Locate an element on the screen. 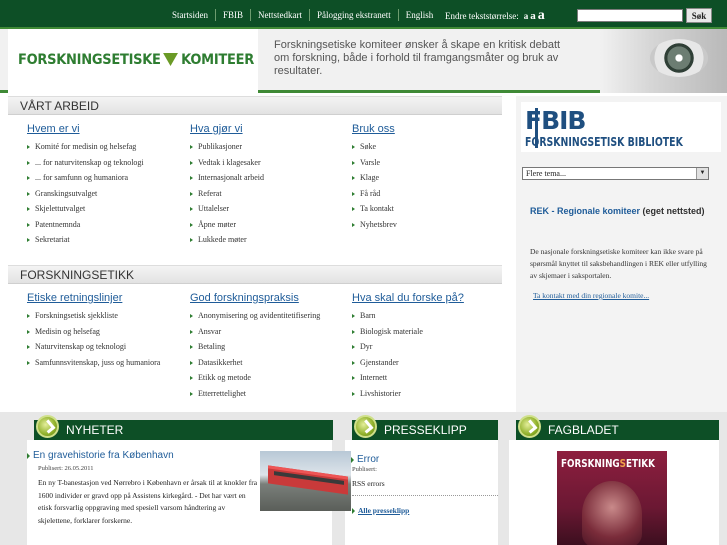 The image size is (727, 545). nyheter-header: NYHETER is located at coordinates (183, 427).